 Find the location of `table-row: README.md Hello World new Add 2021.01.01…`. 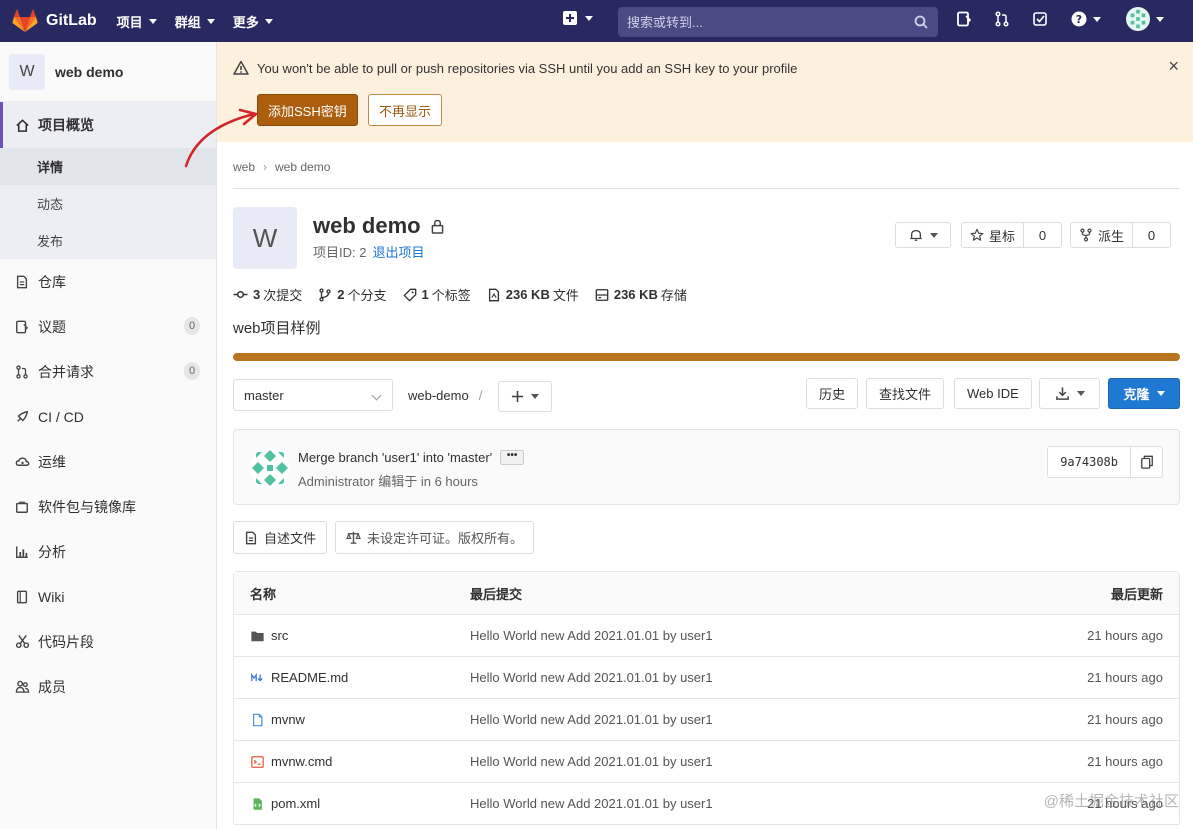

table-row: README.md Hello World new Add 2021.01.01… is located at coordinates (706, 678).